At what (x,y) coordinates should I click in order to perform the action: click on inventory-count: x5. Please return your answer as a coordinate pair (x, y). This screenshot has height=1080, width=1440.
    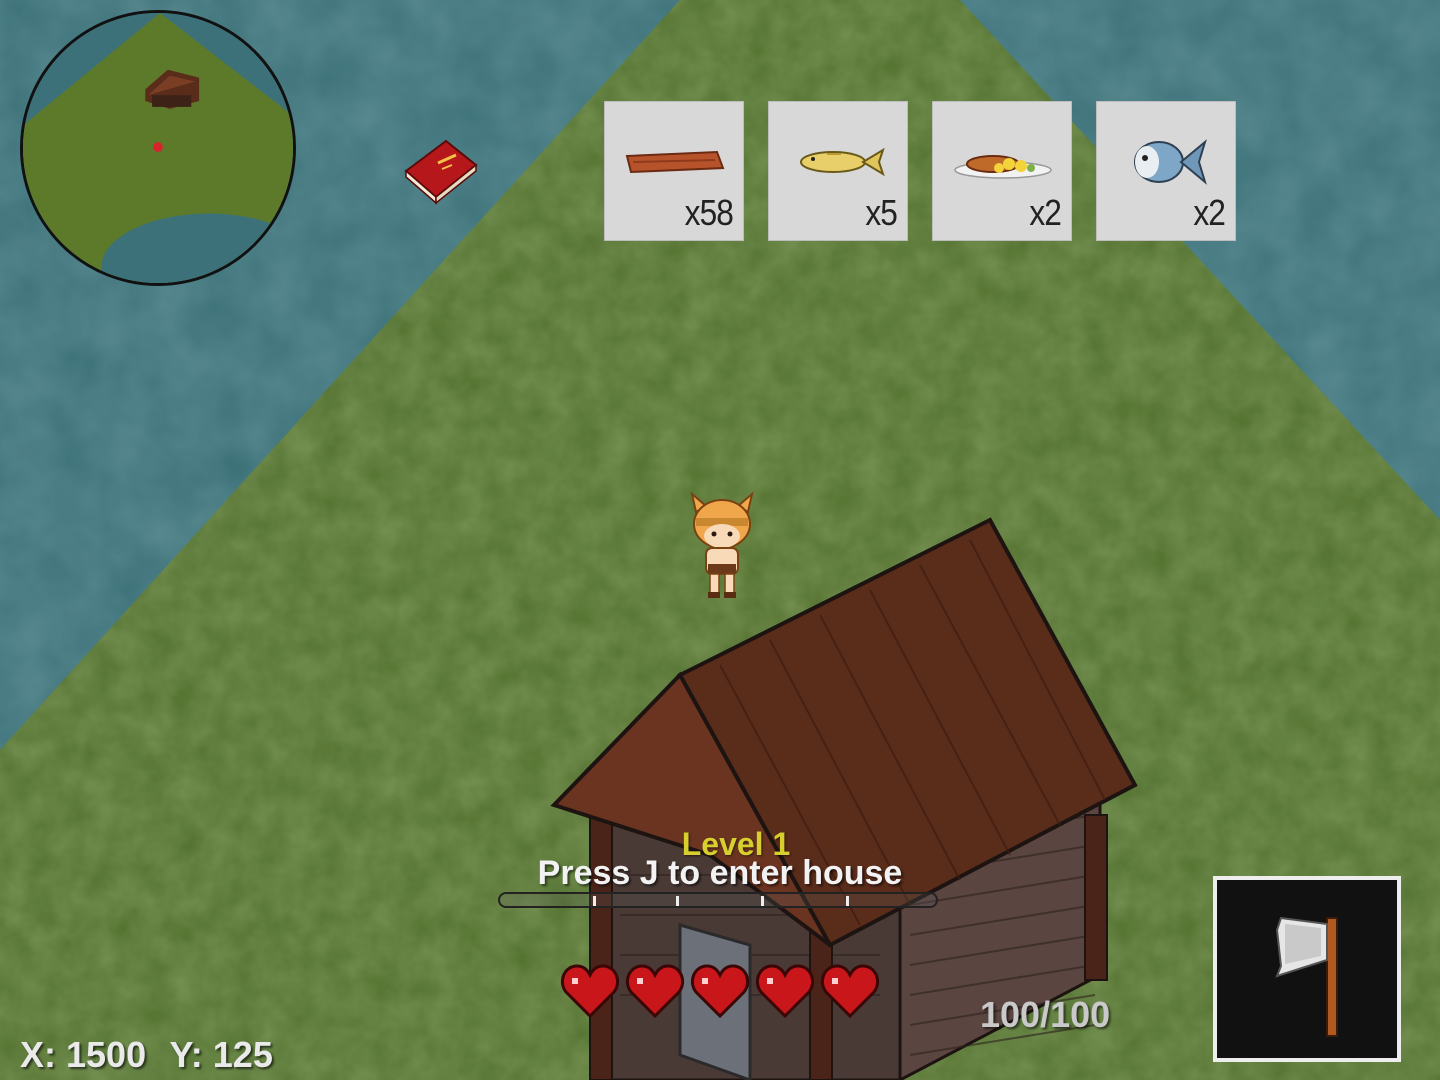
    Looking at the image, I should click on (881, 212).